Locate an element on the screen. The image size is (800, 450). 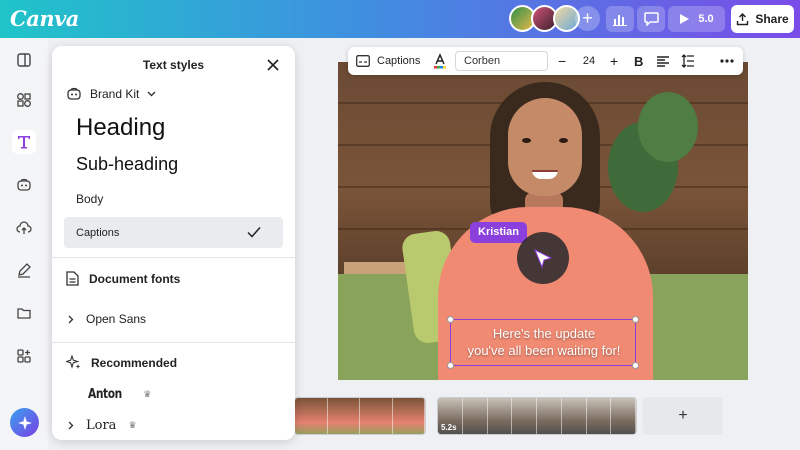
design-tab is located at coordinates (24, 60).